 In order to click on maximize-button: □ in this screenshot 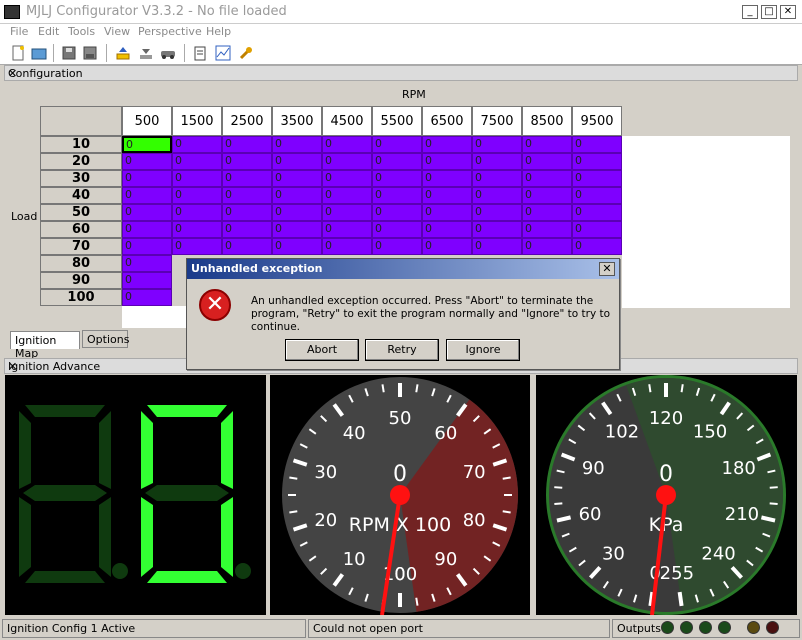, I will do `click(769, 12)`.